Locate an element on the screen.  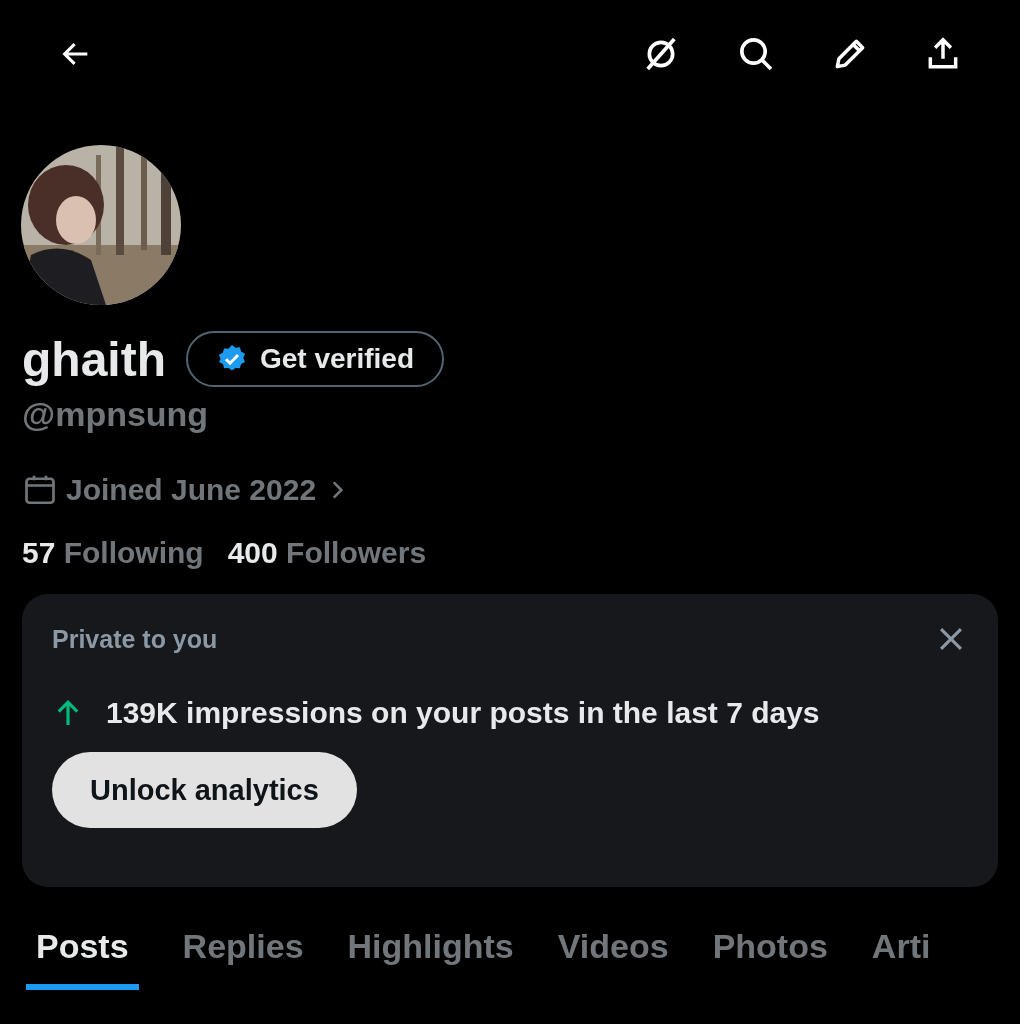
impressions-message: 139K impressions on your posts in the last 7 days is located at coordinates (463, 713).